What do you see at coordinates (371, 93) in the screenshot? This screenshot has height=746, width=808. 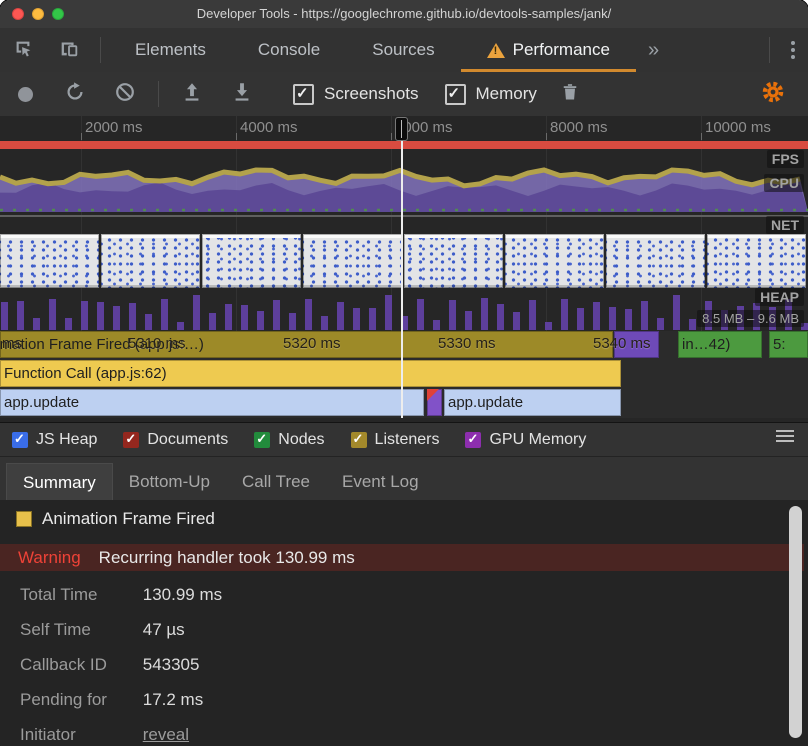 I see `screenshots-label: Screenshots` at bounding box center [371, 93].